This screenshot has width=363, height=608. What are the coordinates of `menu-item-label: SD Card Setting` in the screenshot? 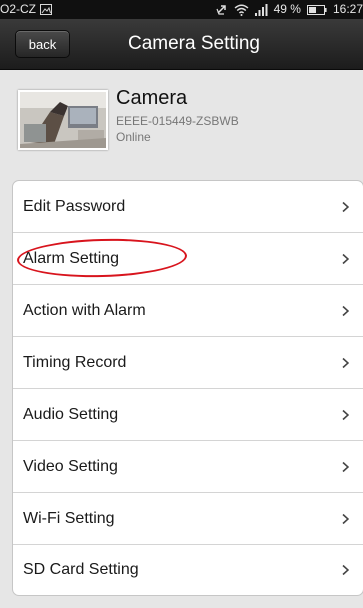 It's located at (81, 569).